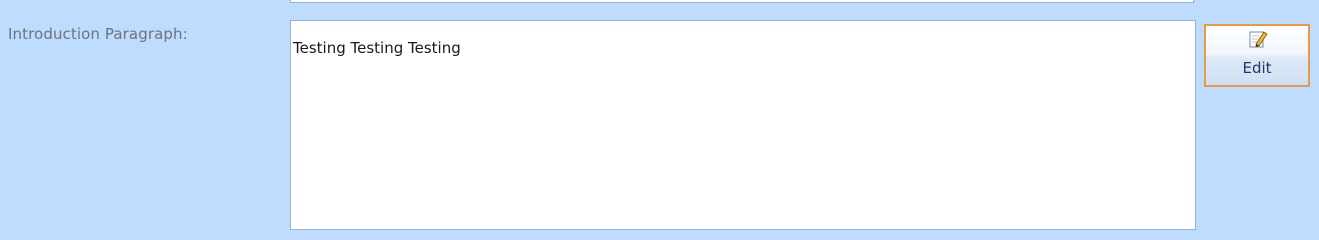 This screenshot has height=240, width=1319. I want to click on introduction-paragraph-text: Testing Testing Testing, so click(377, 48).